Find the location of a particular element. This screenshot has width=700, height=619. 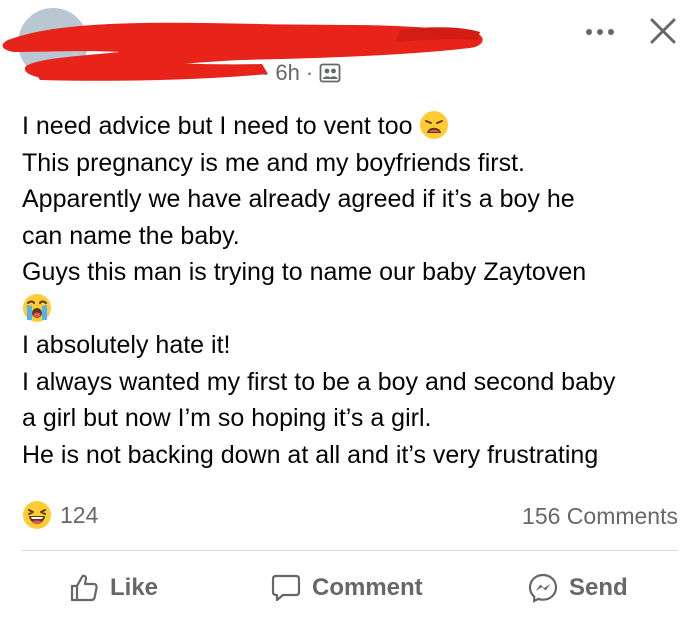

more-dots-icon is located at coordinates (600, 32).